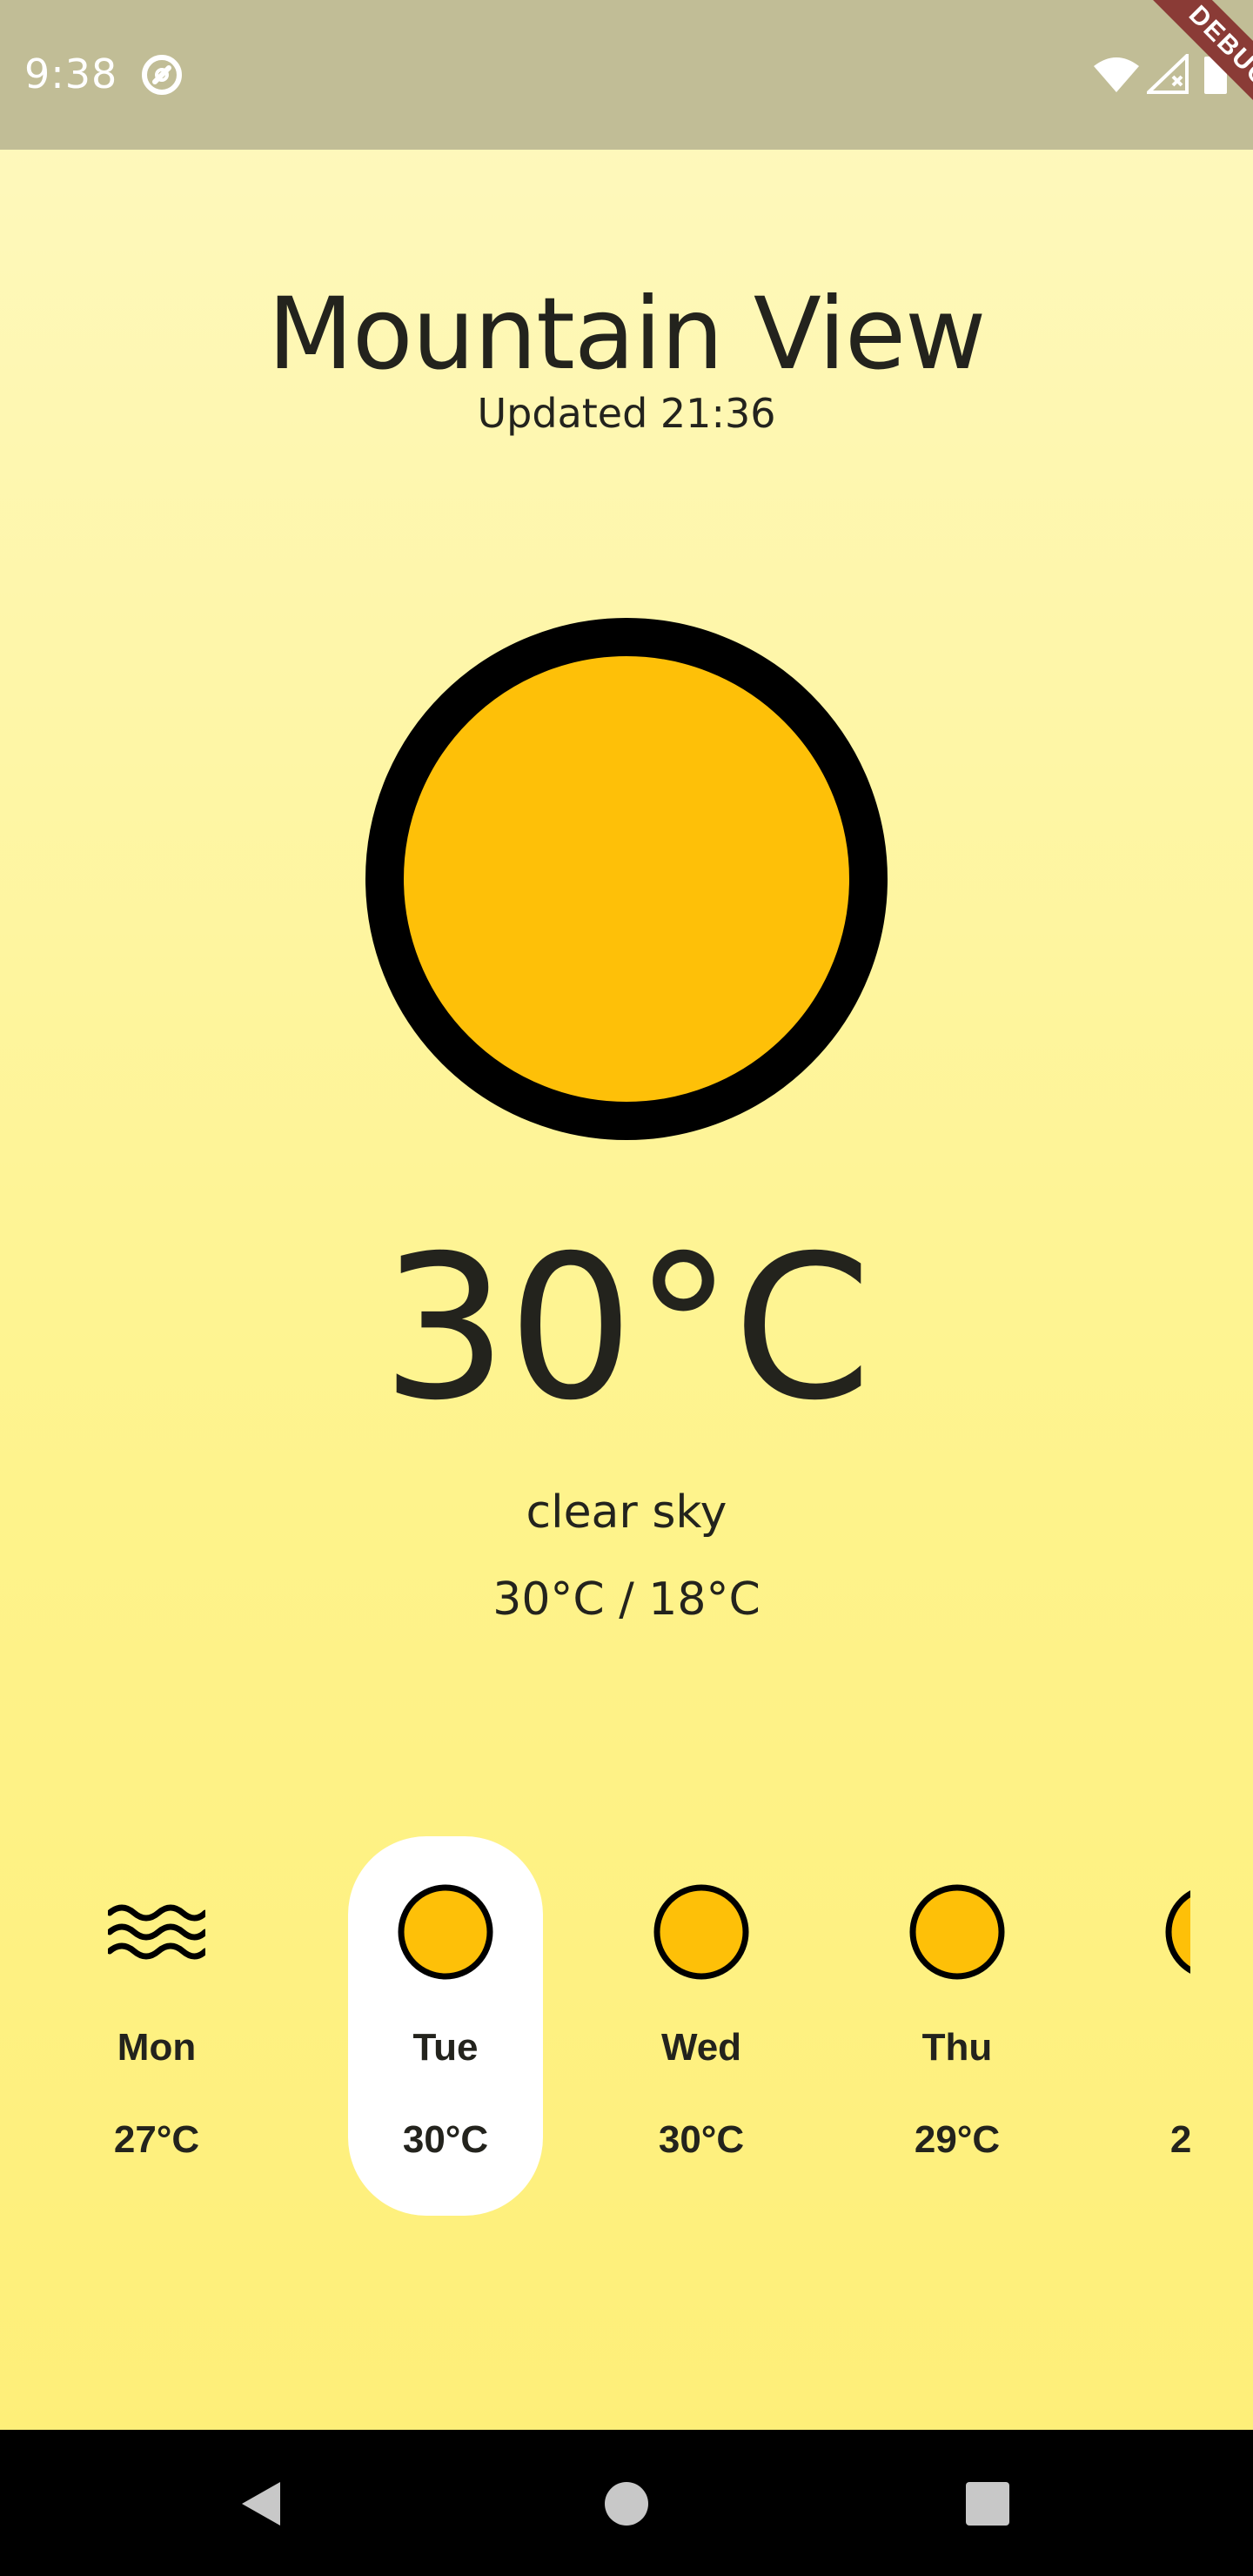  Describe the element at coordinates (71, 73) in the screenshot. I see `status-time: 9:38` at that location.